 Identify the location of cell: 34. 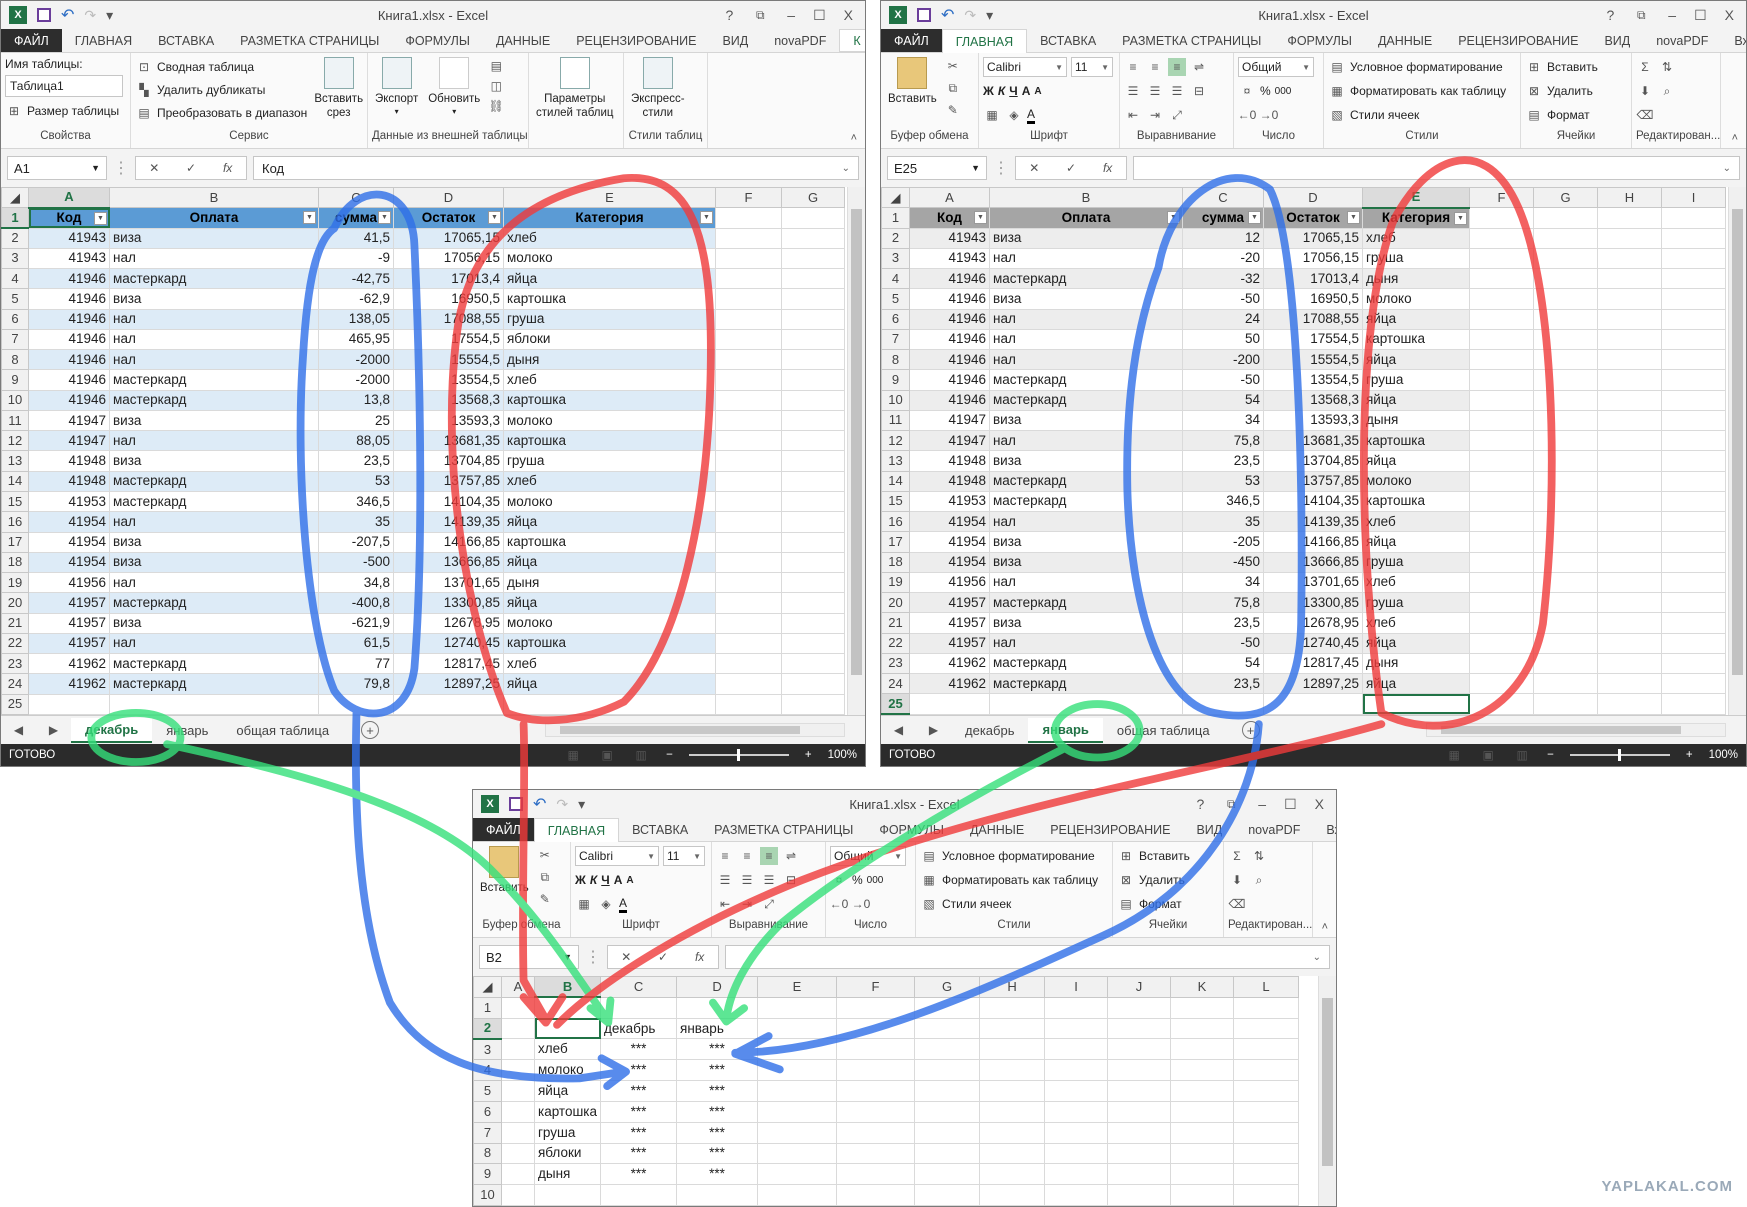
(1223, 582).